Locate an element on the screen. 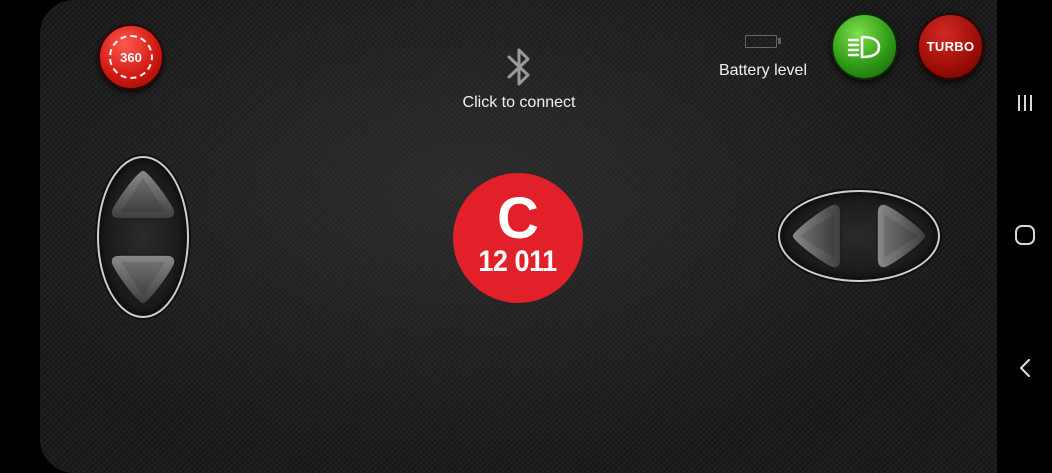 The image size is (1052, 473). throttle-up-button is located at coordinates (143, 194).